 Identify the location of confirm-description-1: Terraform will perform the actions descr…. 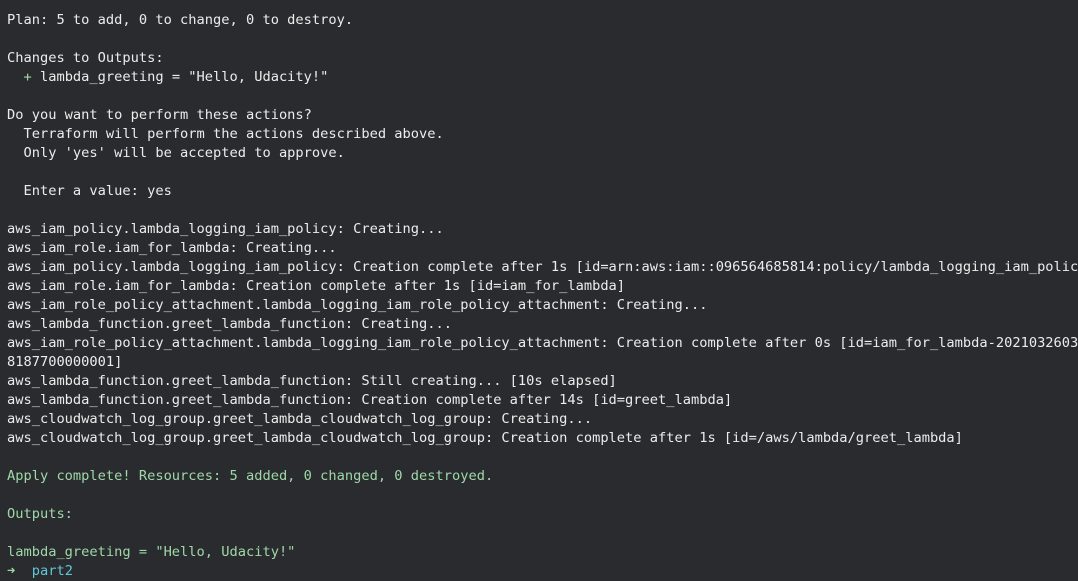
(225, 134).